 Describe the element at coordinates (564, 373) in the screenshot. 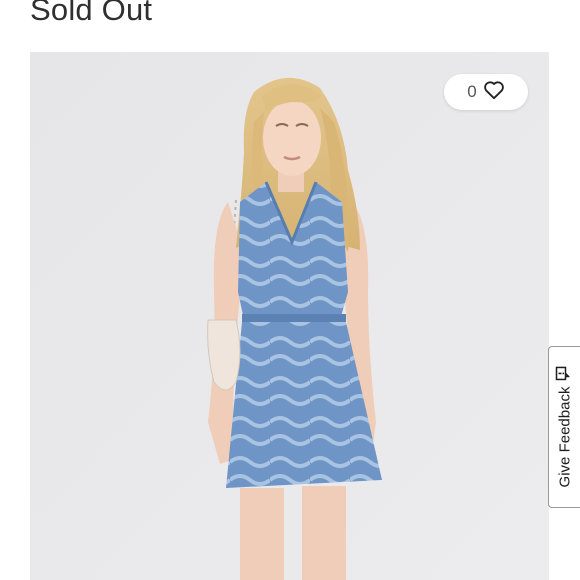

I see `comment-icon` at that location.